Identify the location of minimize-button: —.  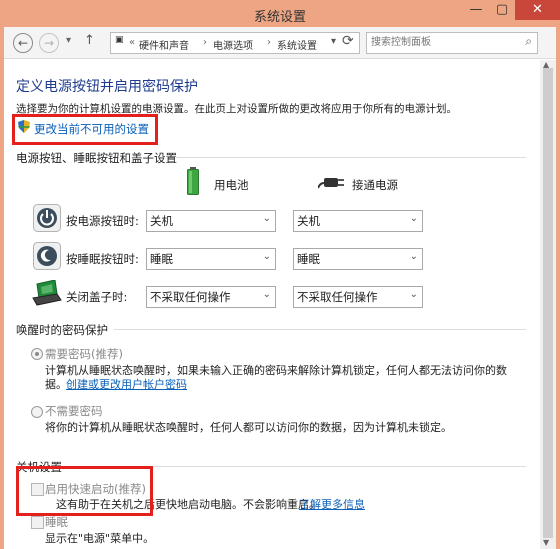
(476, 10).